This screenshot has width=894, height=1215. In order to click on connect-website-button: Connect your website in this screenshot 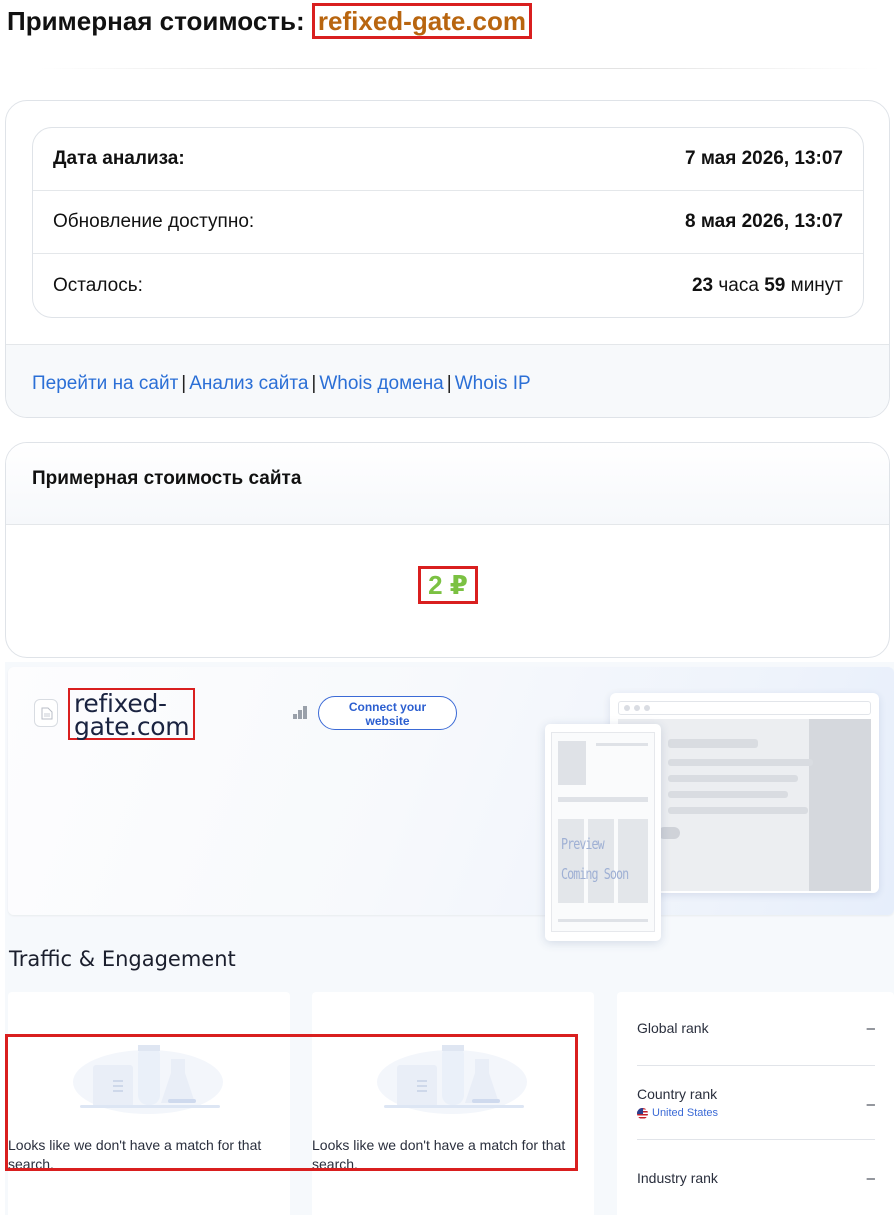, I will do `click(387, 713)`.